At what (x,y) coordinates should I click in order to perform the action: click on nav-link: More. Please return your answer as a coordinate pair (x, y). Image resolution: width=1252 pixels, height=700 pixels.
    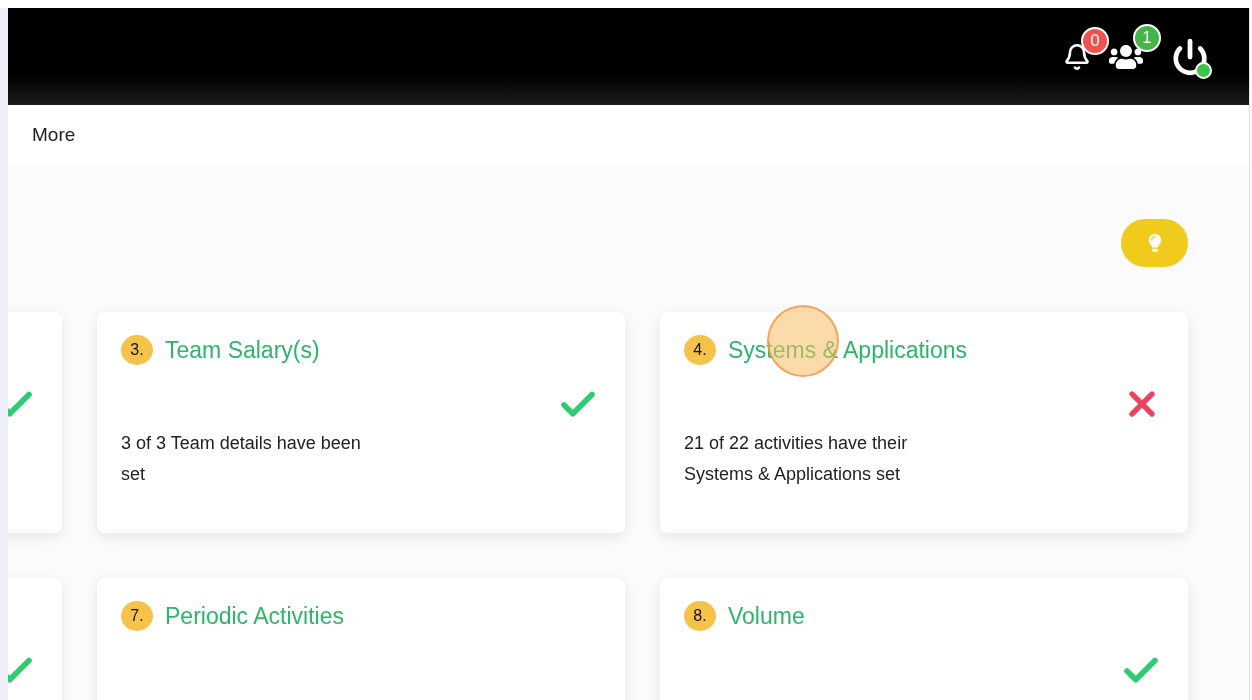
    Looking at the image, I should click on (54, 135).